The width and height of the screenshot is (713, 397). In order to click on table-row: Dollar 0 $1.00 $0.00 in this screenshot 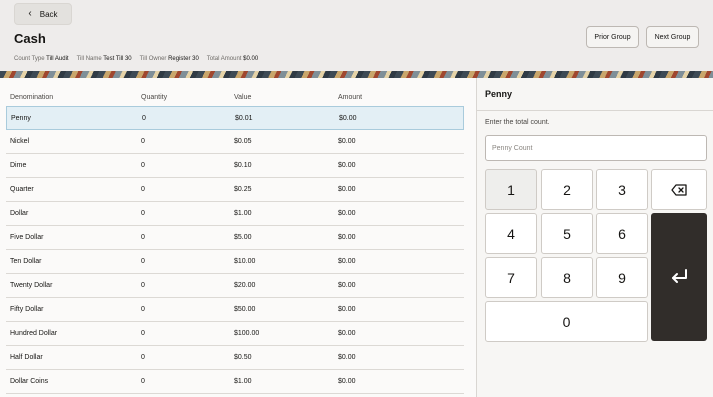, I will do `click(235, 214)`.